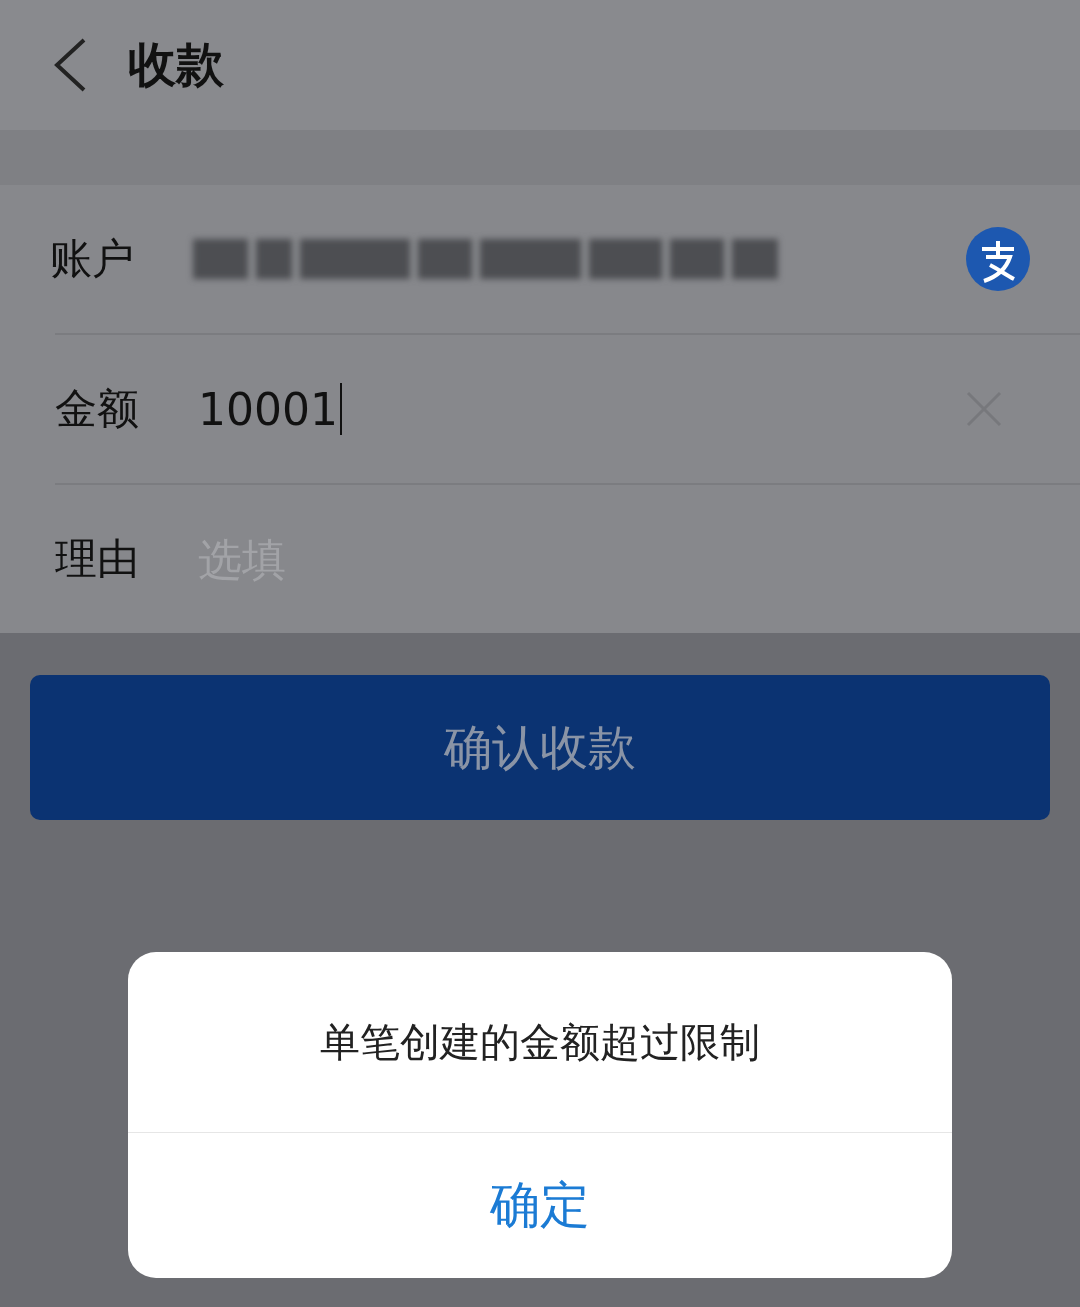 This screenshot has height=1307, width=1080. I want to click on field-label: 金额, so click(97, 409).